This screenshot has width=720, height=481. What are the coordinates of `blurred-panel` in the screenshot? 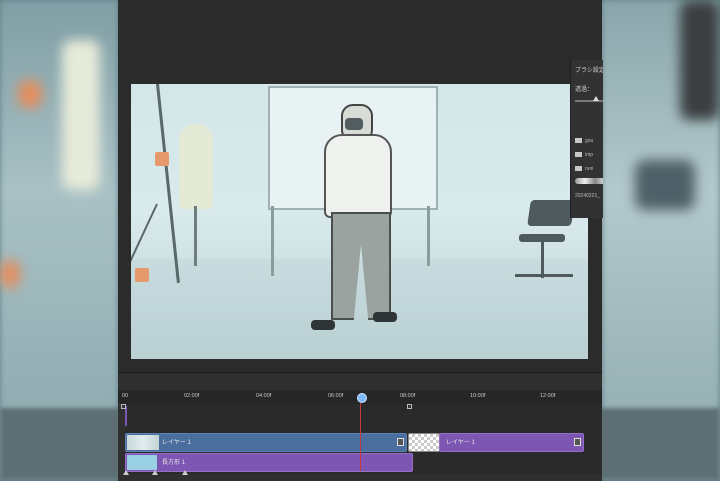 It's located at (700, 60).